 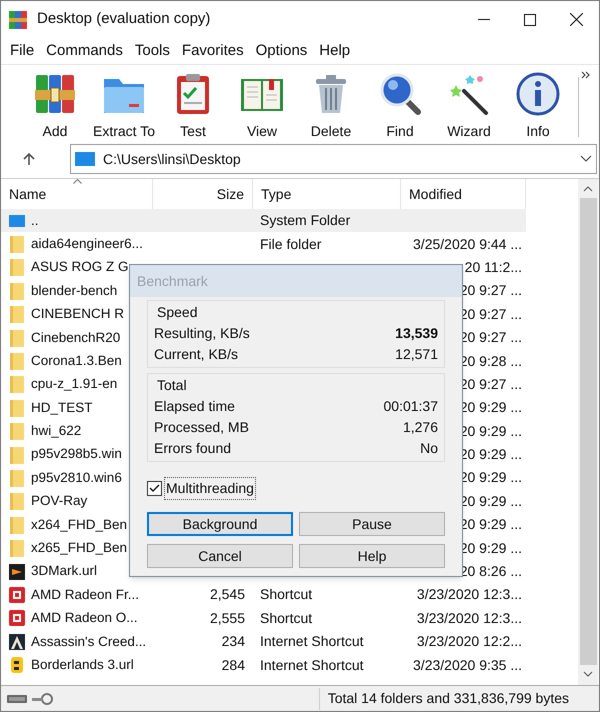 What do you see at coordinates (172, 281) in the screenshot?
I see `dialog-title: Benchmark` at bounding box center [172, 281].